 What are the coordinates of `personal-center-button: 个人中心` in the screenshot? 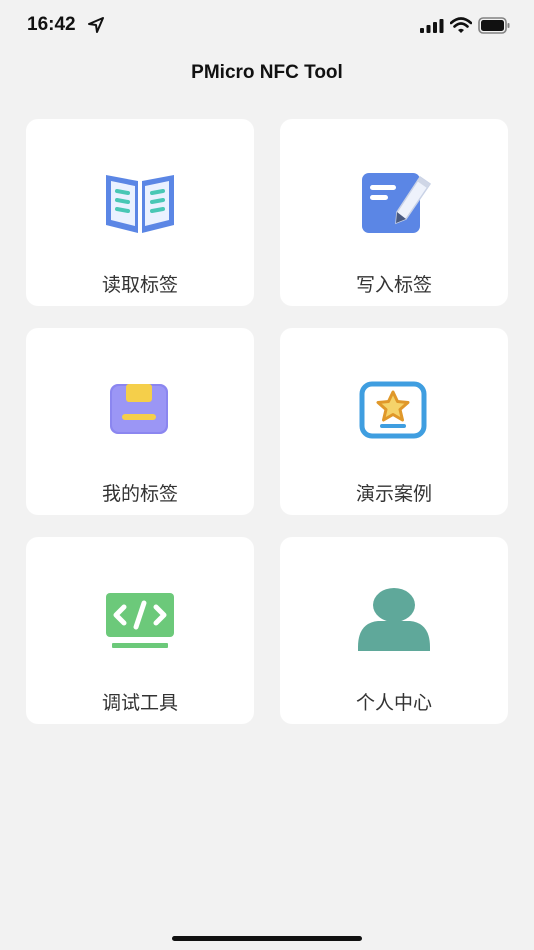 It's located at (394, 630).